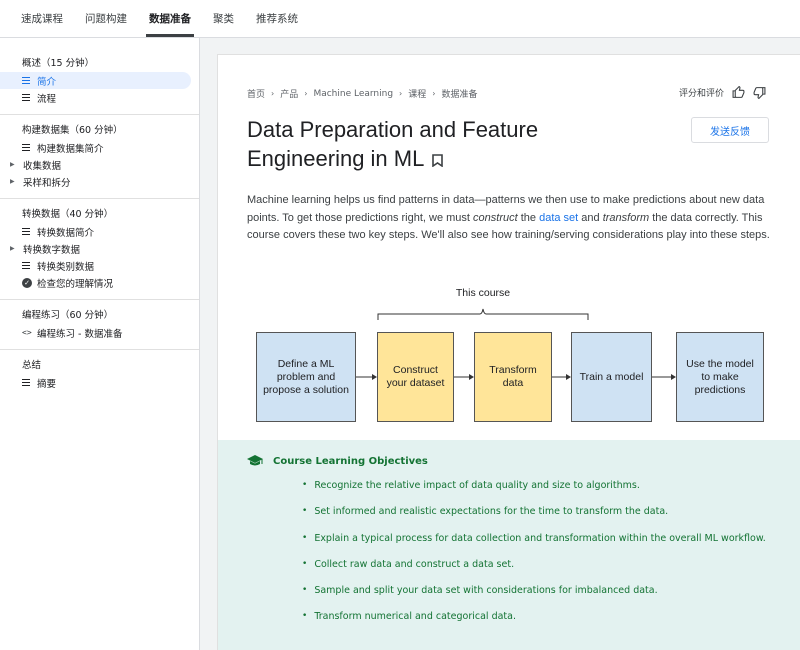 This screenshot has width=800, height=650. I want to click on top-nav: 速成课程 问题构建 数据准备 聚类 推荐系统, so click(400, 19).